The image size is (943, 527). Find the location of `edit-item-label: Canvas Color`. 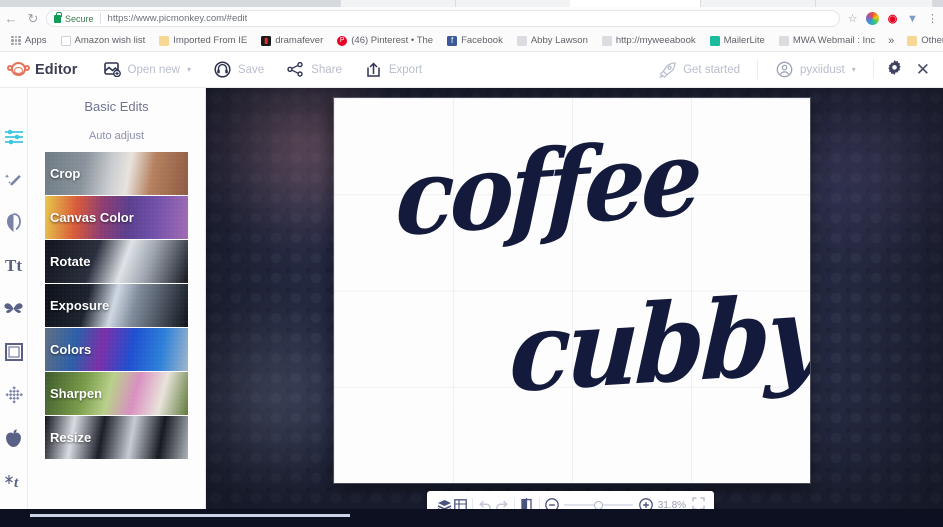

edit-item-label: Canvas Color is located at coordinates (92, 217).